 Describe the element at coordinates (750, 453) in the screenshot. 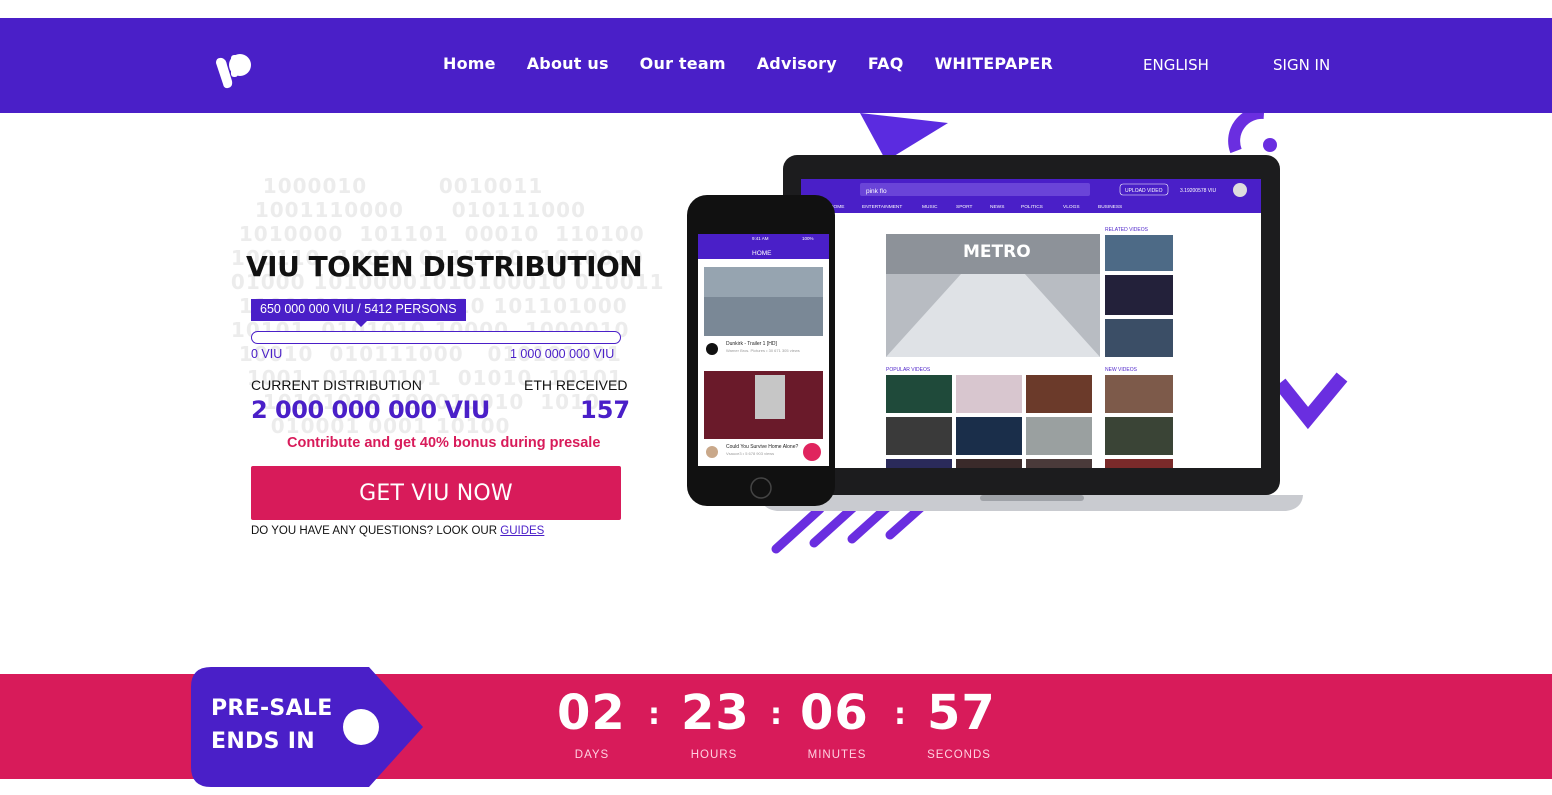

I see `svg-text: Vsauce3 • 5 678 903 views` at that location.